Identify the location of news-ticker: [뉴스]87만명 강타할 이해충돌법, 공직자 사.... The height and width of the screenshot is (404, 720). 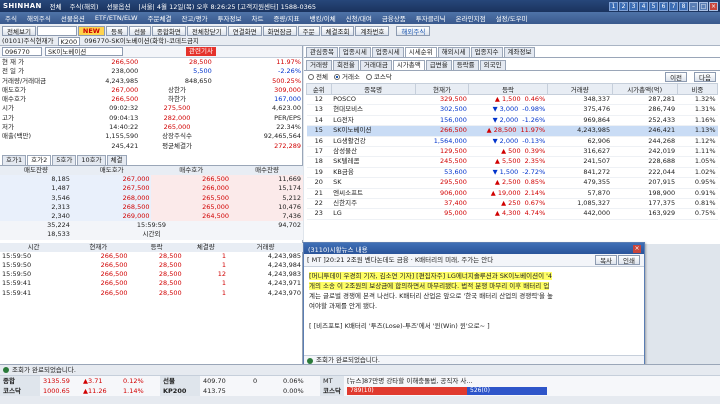
(532, 381).